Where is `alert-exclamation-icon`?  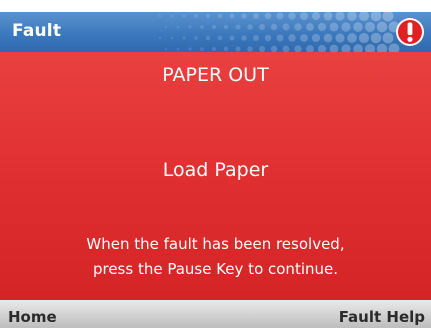
alert-exclamation-icon is located at coordinates (410, 32).